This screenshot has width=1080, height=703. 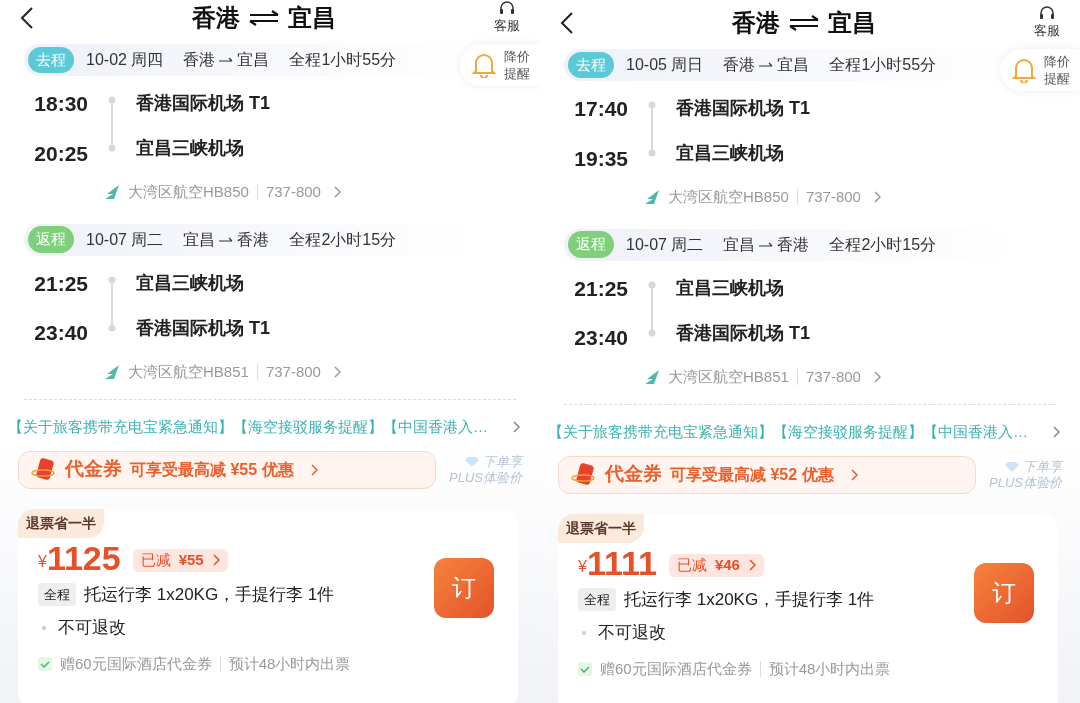 What do you see at coordinates (212, 469) in the screenshot?
I see `coupon-text: 可享受最高减 ¥55 优惠` at bounding box center [212, 469].